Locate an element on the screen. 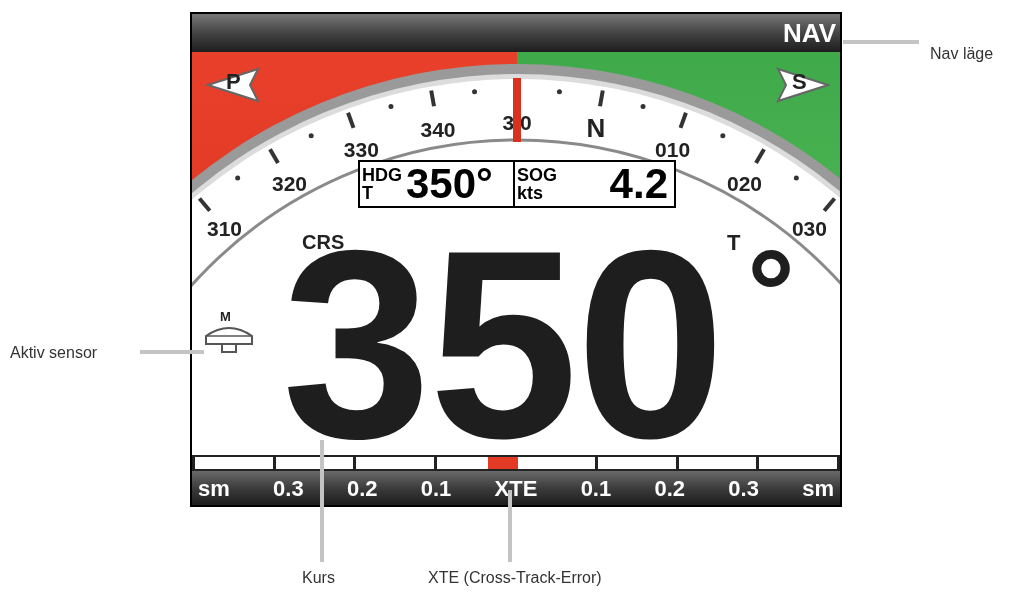 The width and height of the screenshot is (1013, 605). callout-text: Kurs is located at coordinates (318, 578).